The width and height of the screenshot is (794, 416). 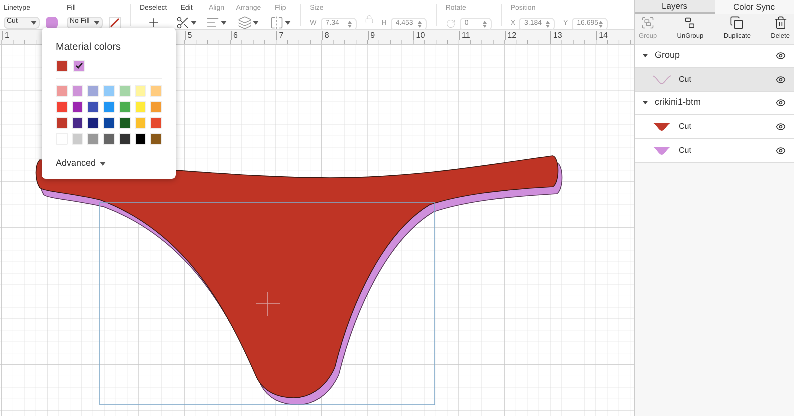 What do you see at coordinates (464, 35) in the screenshot?
I see `ruler-number: 11` at bounding box center [464, 35].